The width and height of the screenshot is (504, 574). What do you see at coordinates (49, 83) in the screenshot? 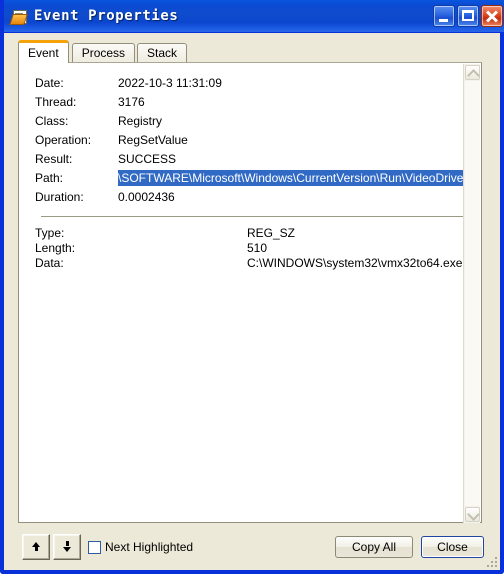
I see `field-label-date: Date:` at bounding box center [49, 83].